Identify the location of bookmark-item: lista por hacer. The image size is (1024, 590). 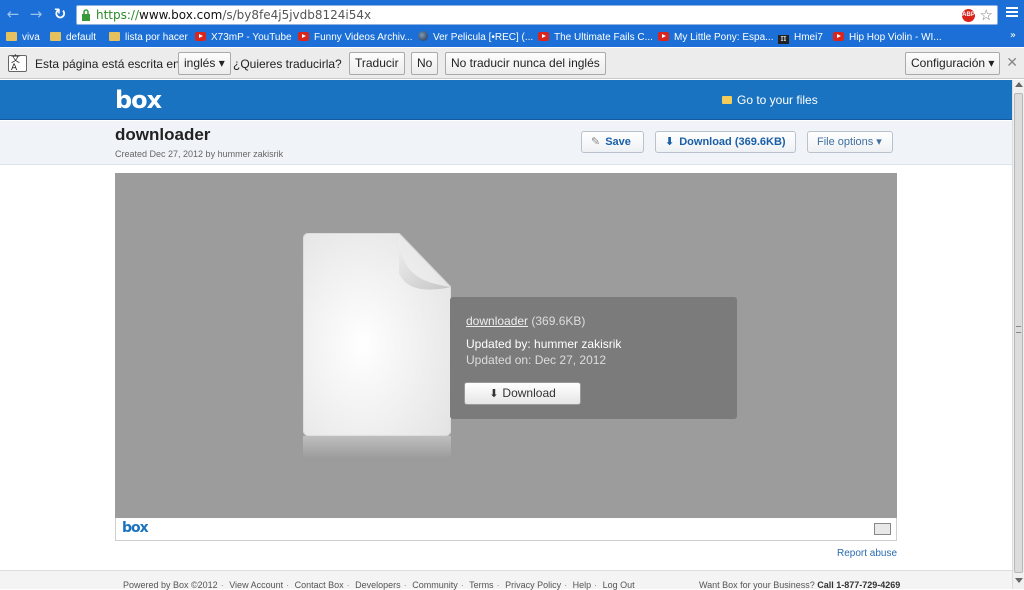
(148, 38).